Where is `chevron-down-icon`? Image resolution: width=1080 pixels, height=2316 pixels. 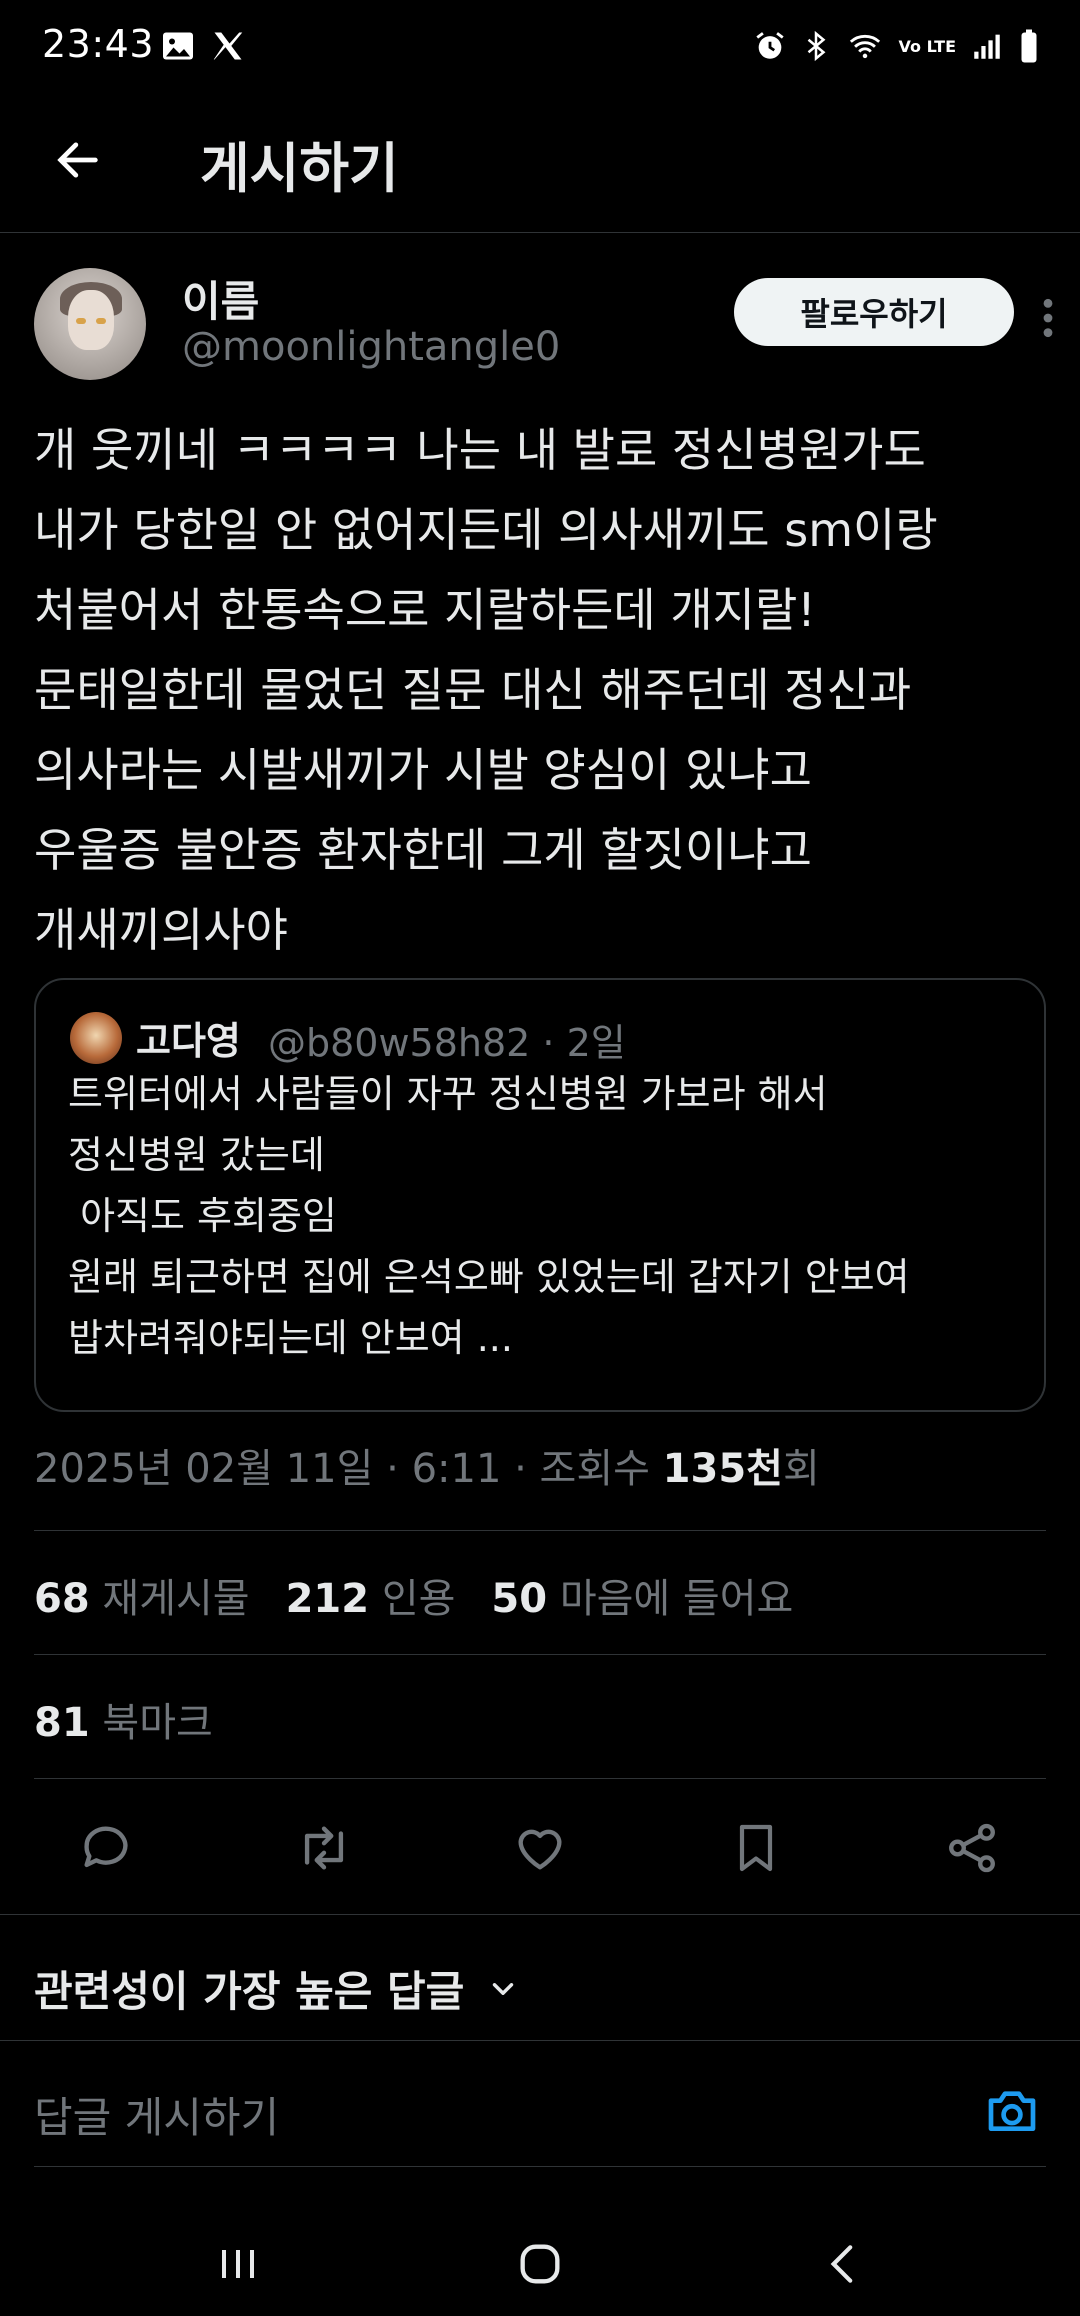
chevron-down-icon is located at coordinates (503, 1988).